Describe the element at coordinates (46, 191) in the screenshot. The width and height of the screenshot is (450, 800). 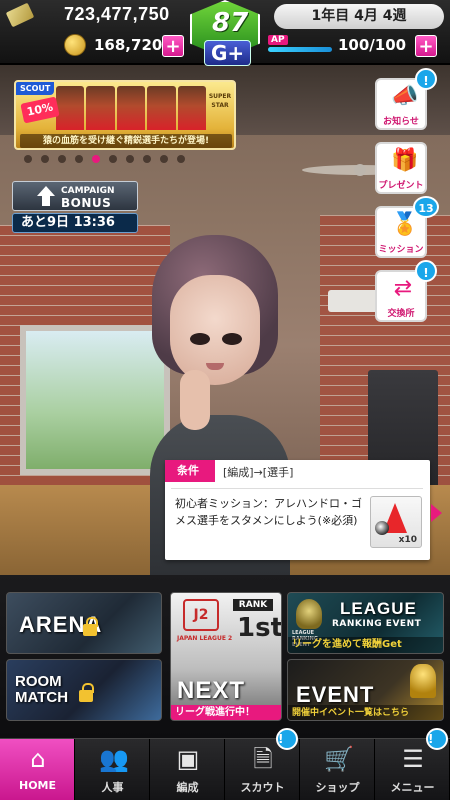
I see `up-arrow-icon` at that location.